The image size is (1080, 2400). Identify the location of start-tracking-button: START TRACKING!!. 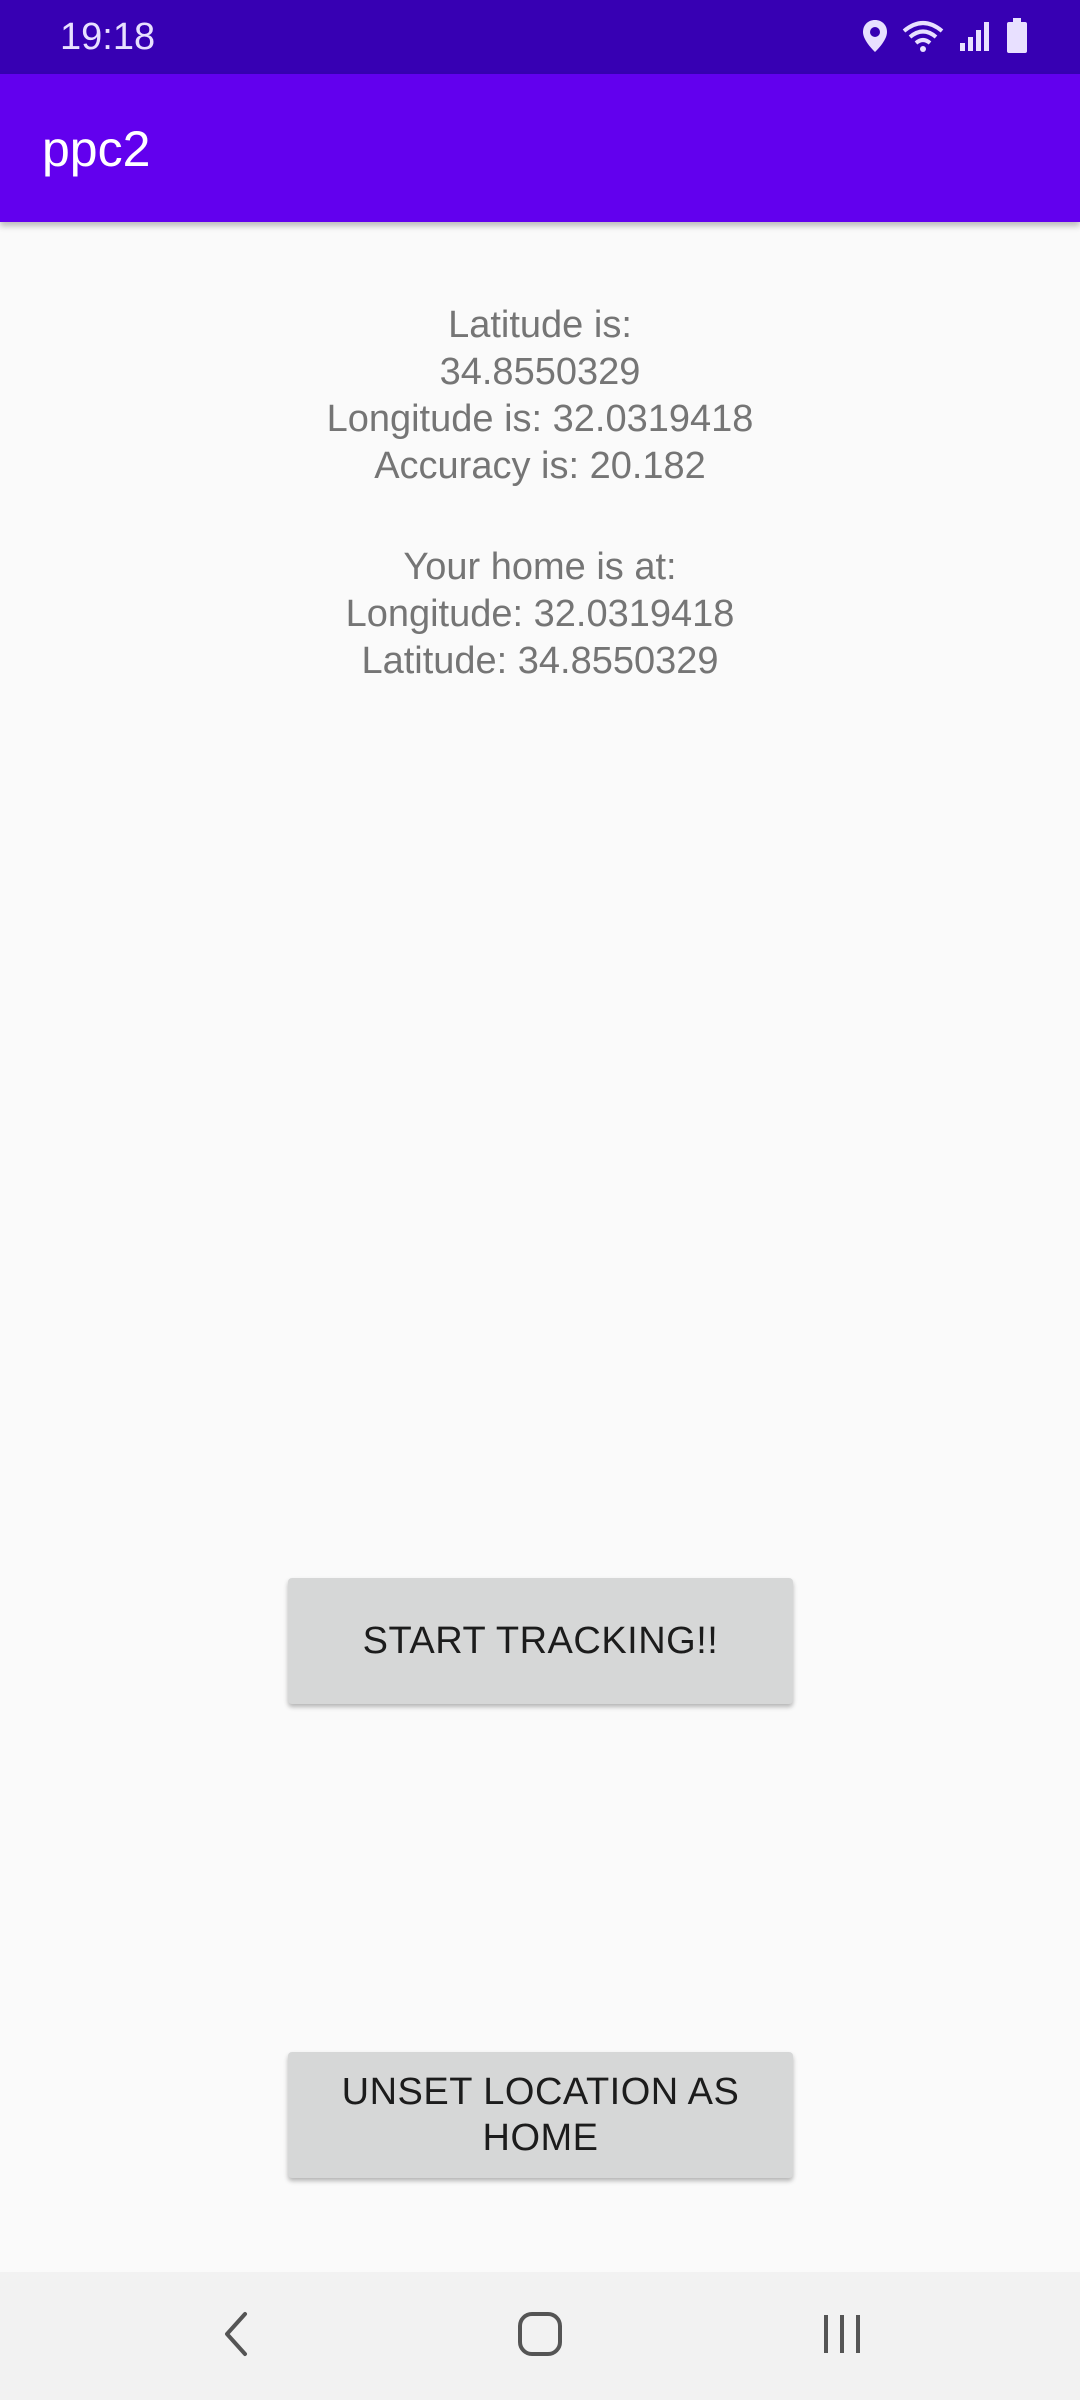
(540, 1641).